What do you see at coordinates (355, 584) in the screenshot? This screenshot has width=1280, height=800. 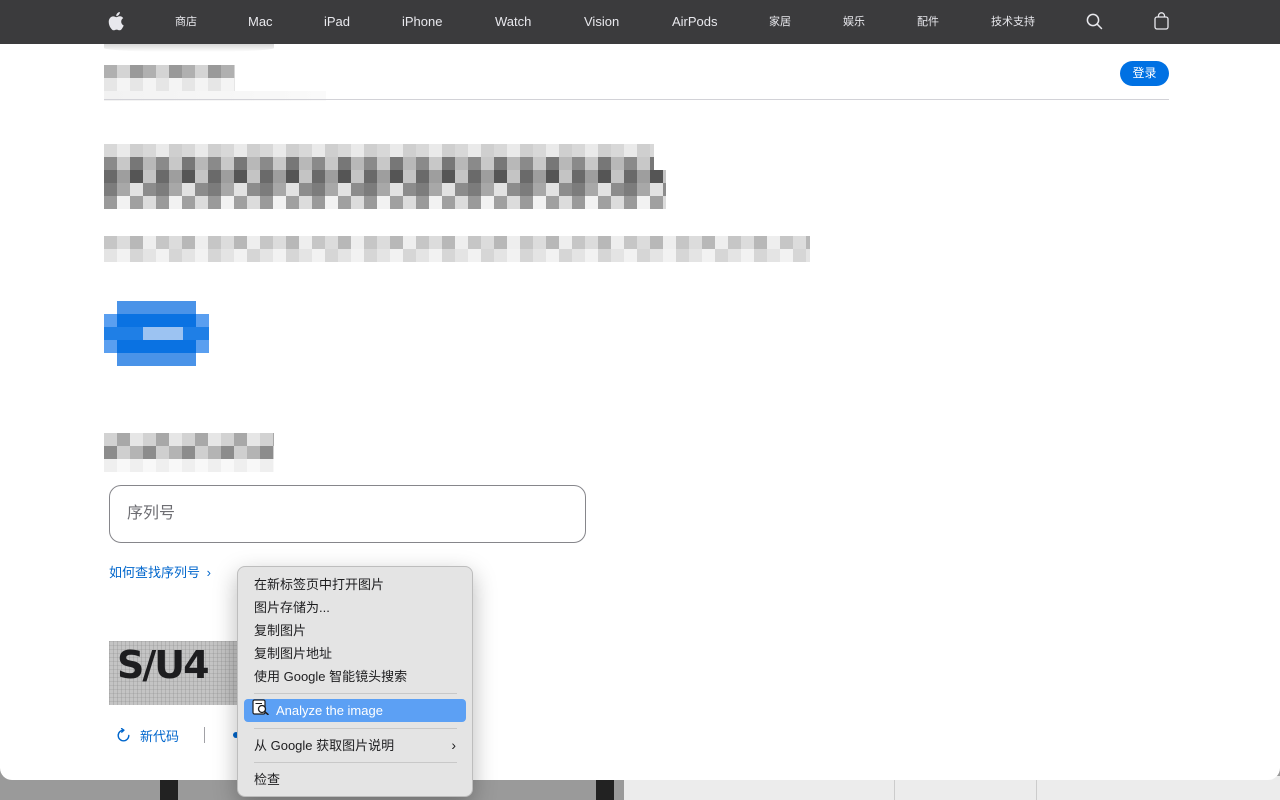 I see `menu-item-open-image-new-tab: 在新标签页中打开图片` at bounding box center [355, 584].